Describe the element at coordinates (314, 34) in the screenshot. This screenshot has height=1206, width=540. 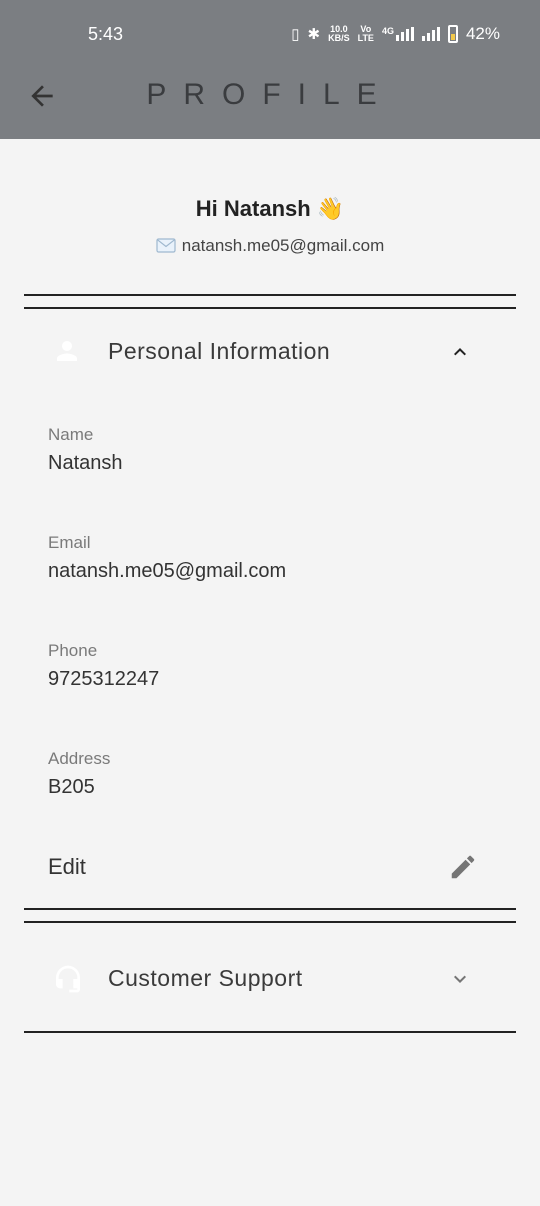
I see `bluetooth-icon: ✱` at that location.